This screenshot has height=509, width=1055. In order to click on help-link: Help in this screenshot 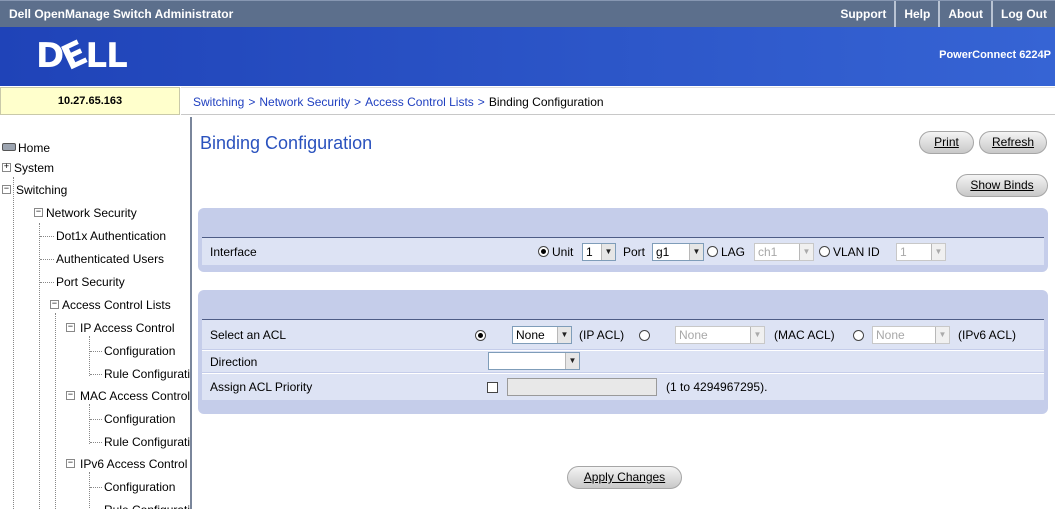, I will do `click(916, 14)`.